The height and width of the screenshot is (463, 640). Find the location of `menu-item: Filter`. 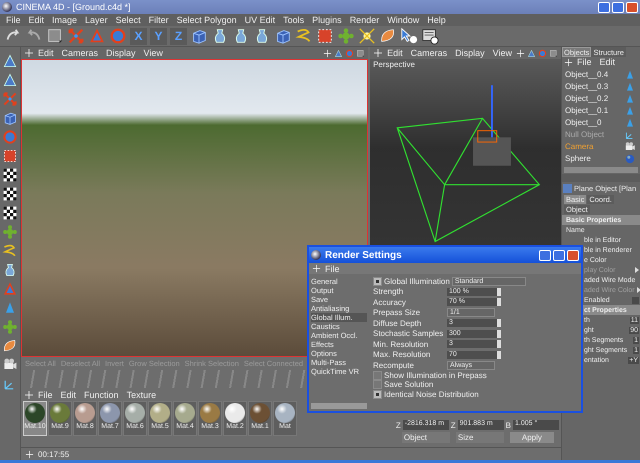

menu-item: Filter is located at coordinates (158, 20).